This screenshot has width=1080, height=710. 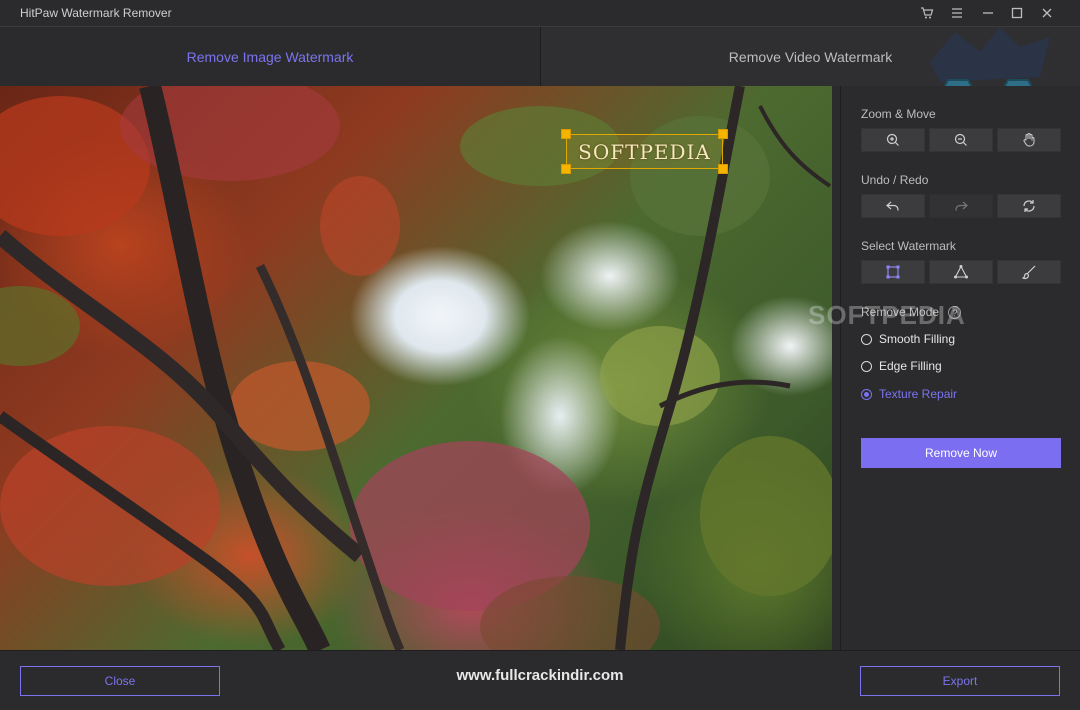 I want to click on reset-icon, so click(x=1029, y=206).